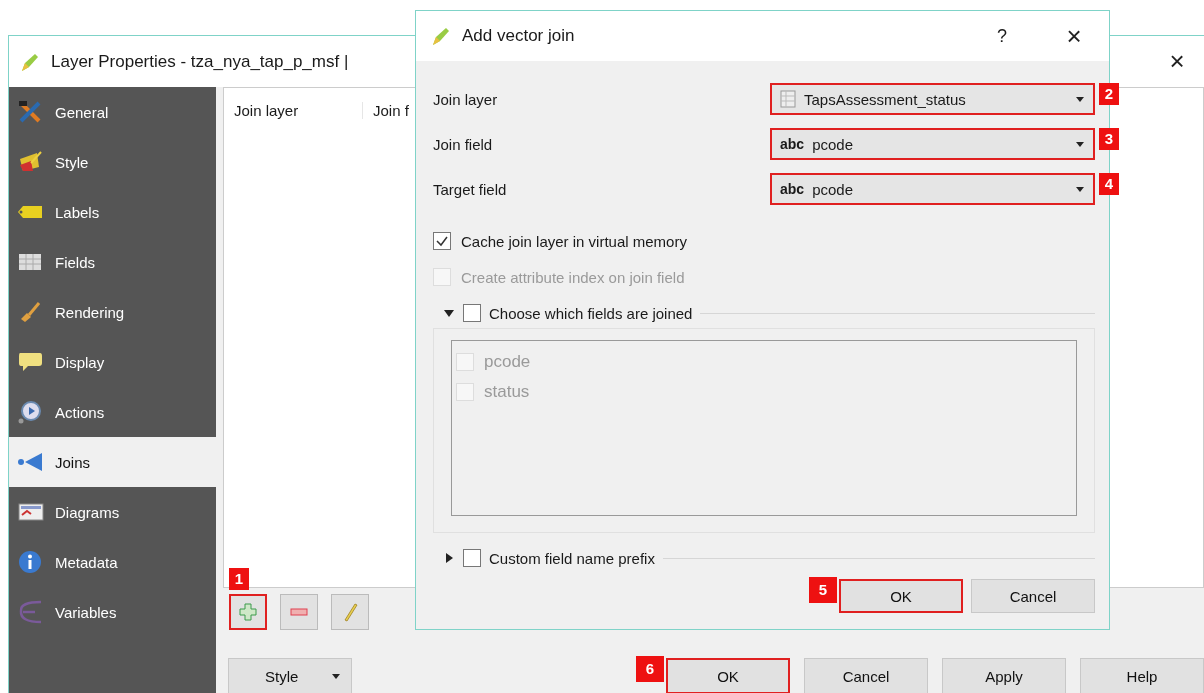 This screenshot has height=693, width=1204. I want to click on combo-box: TapsAssessment_status, so click(932, 99).